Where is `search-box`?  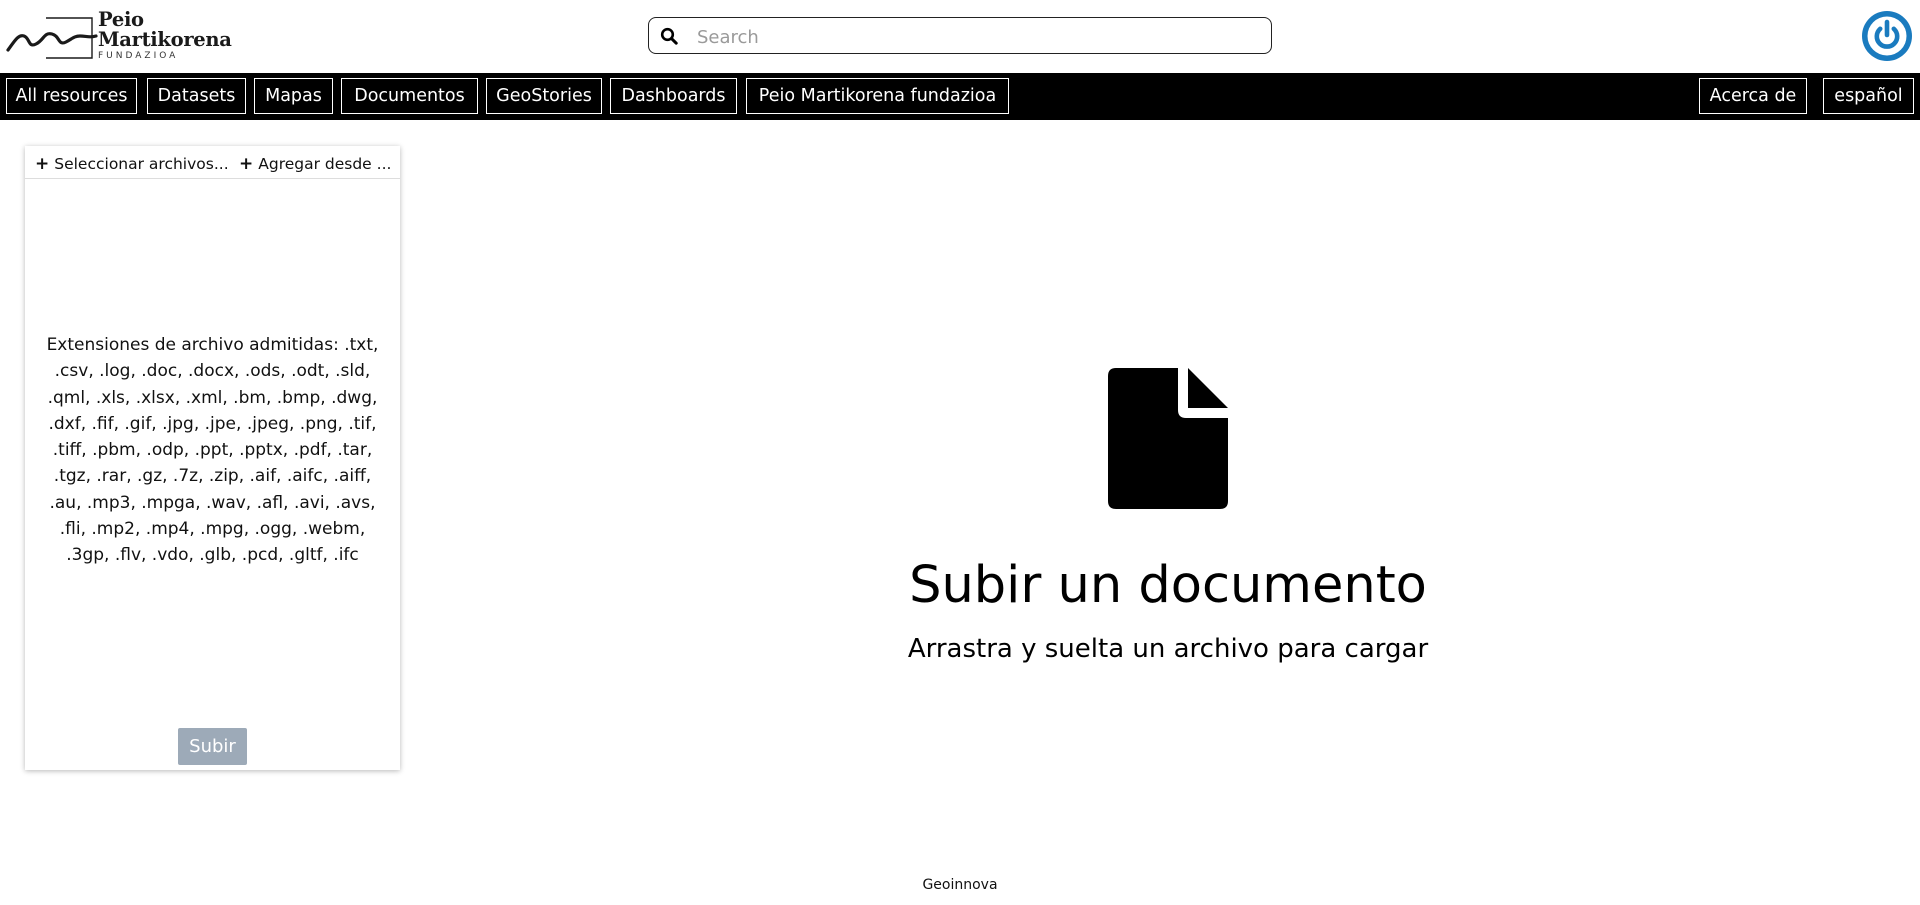
search-box is located at coordinates (960, 35).